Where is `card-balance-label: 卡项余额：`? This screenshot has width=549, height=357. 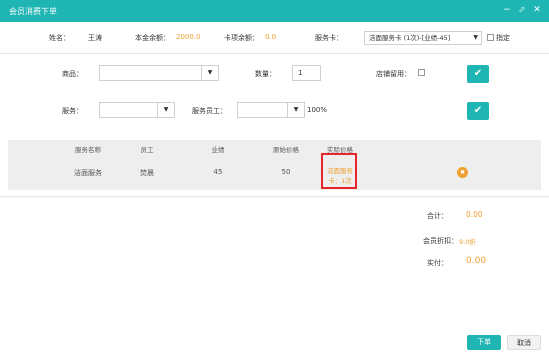
card-balance-label: 卡项余额： is located at coordinates (241, 38).